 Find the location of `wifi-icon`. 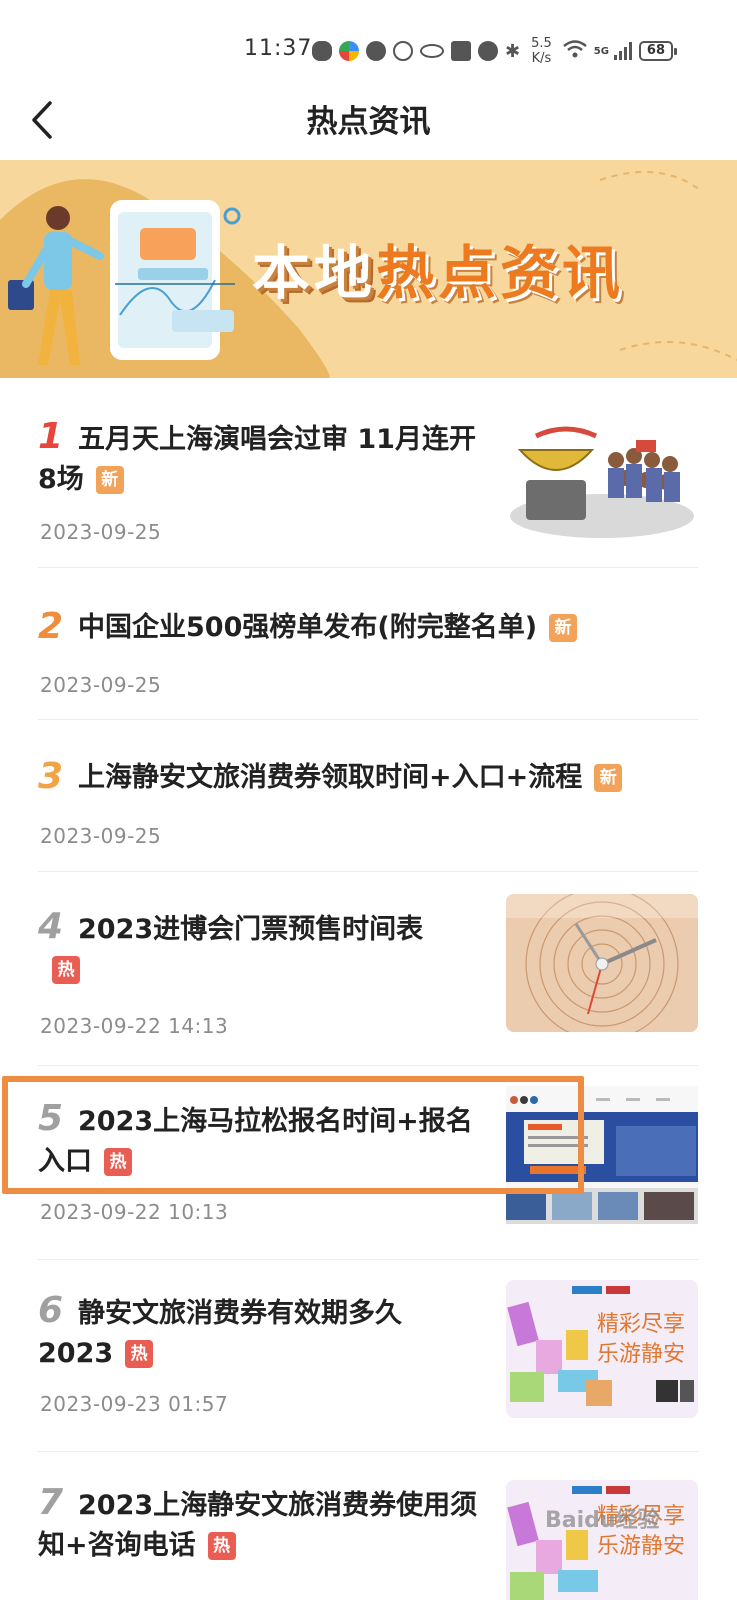

wifi-icon is located at coordinates (574, 51).